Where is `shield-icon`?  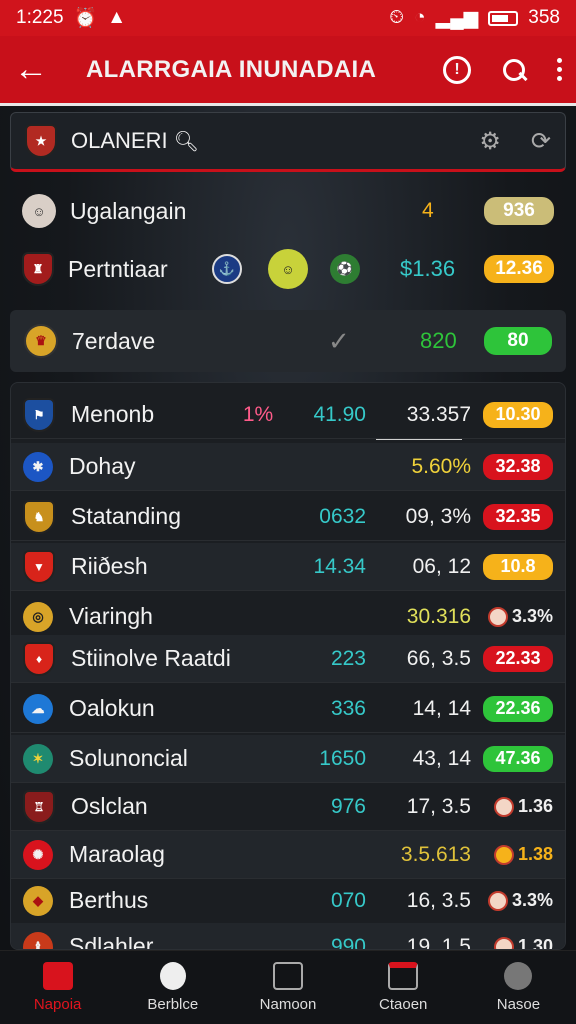
shield-icon is located at coordinates (172, 976).